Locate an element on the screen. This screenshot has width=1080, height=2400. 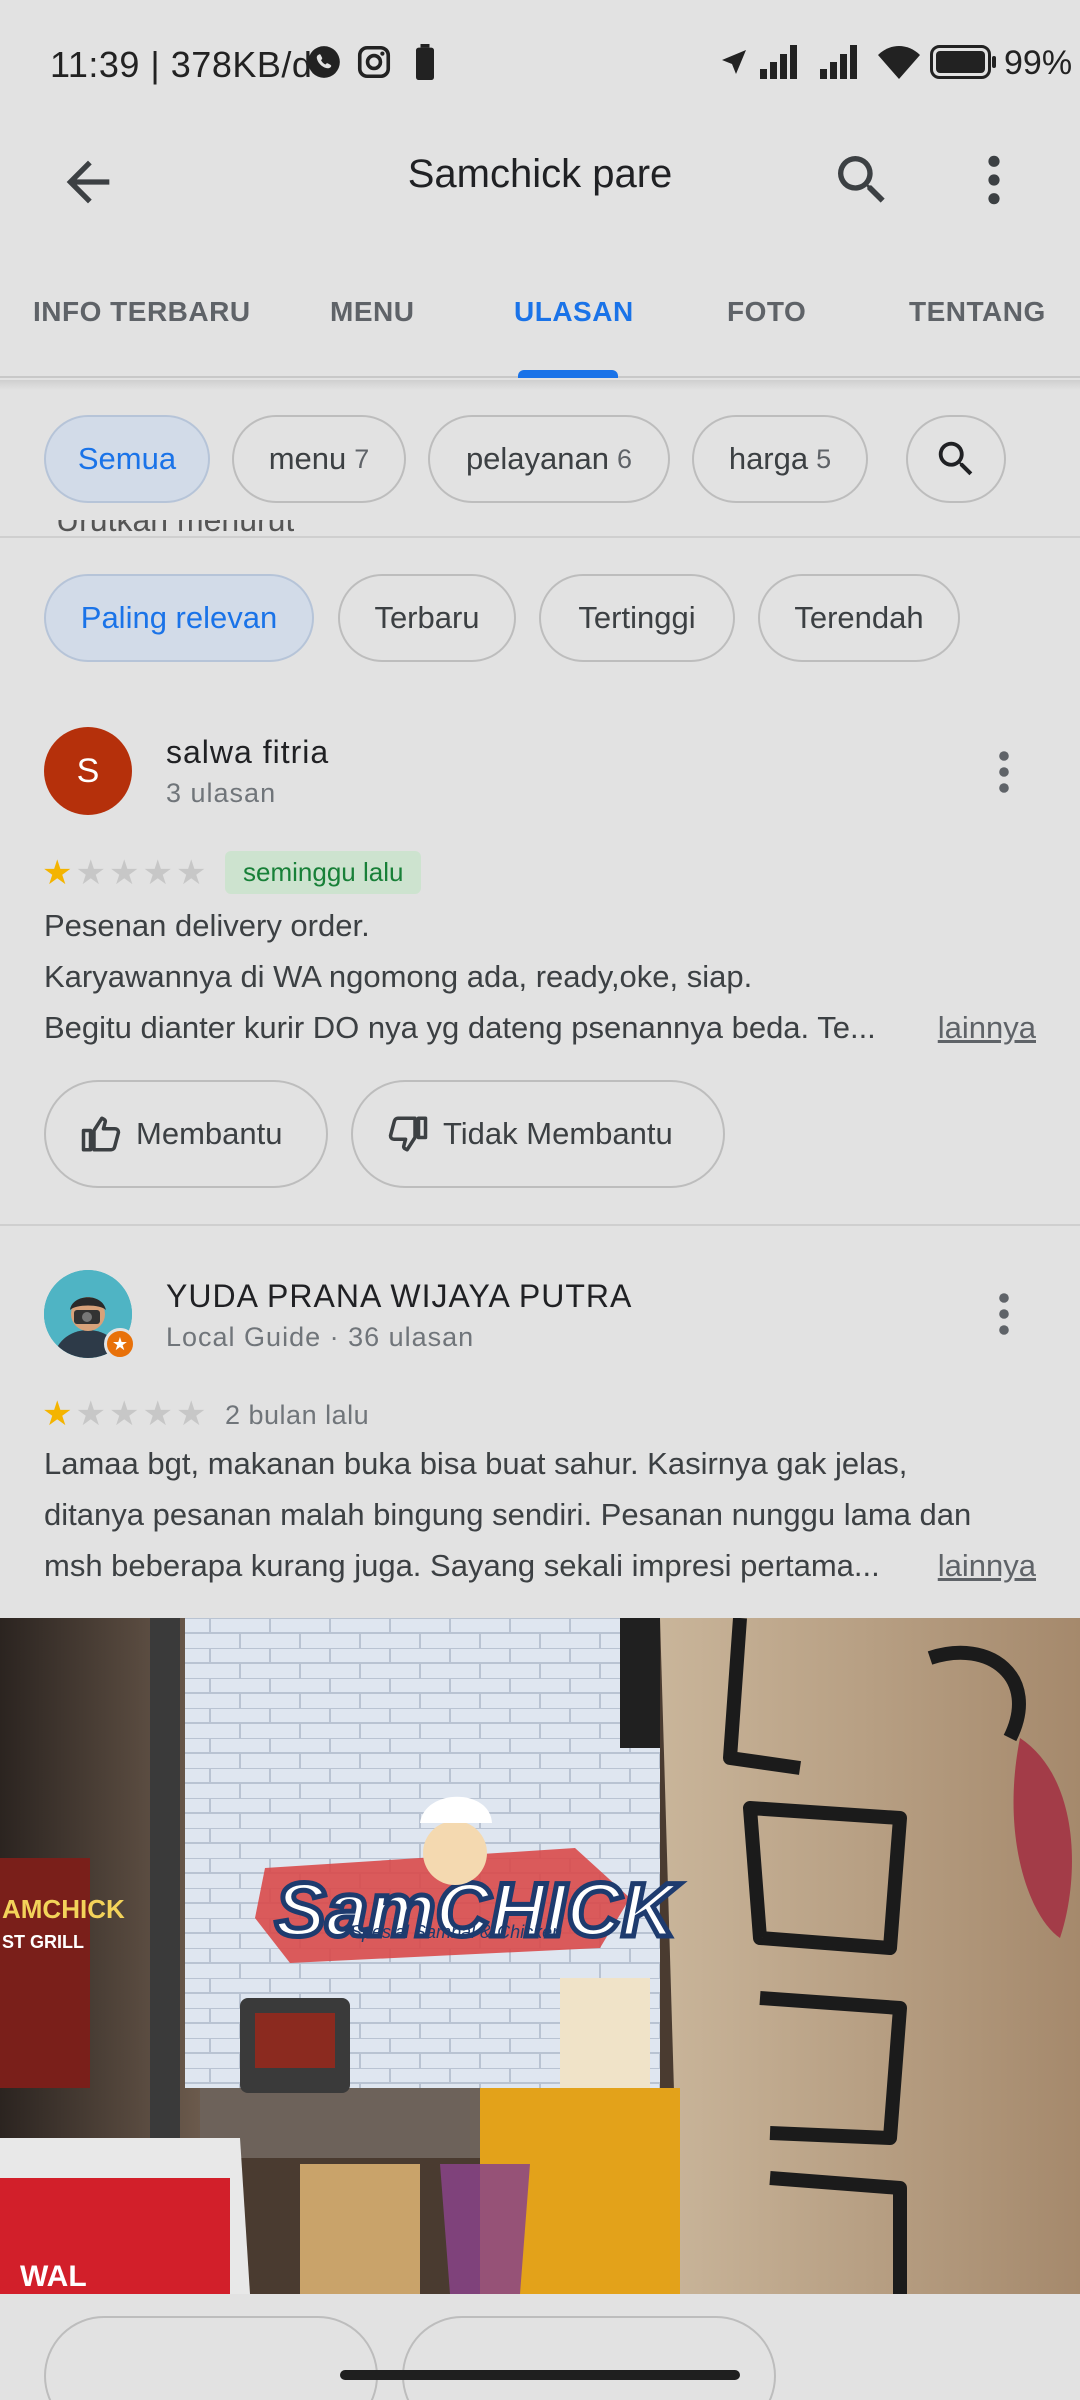
battery-icon is located at coordinates (964, 62).